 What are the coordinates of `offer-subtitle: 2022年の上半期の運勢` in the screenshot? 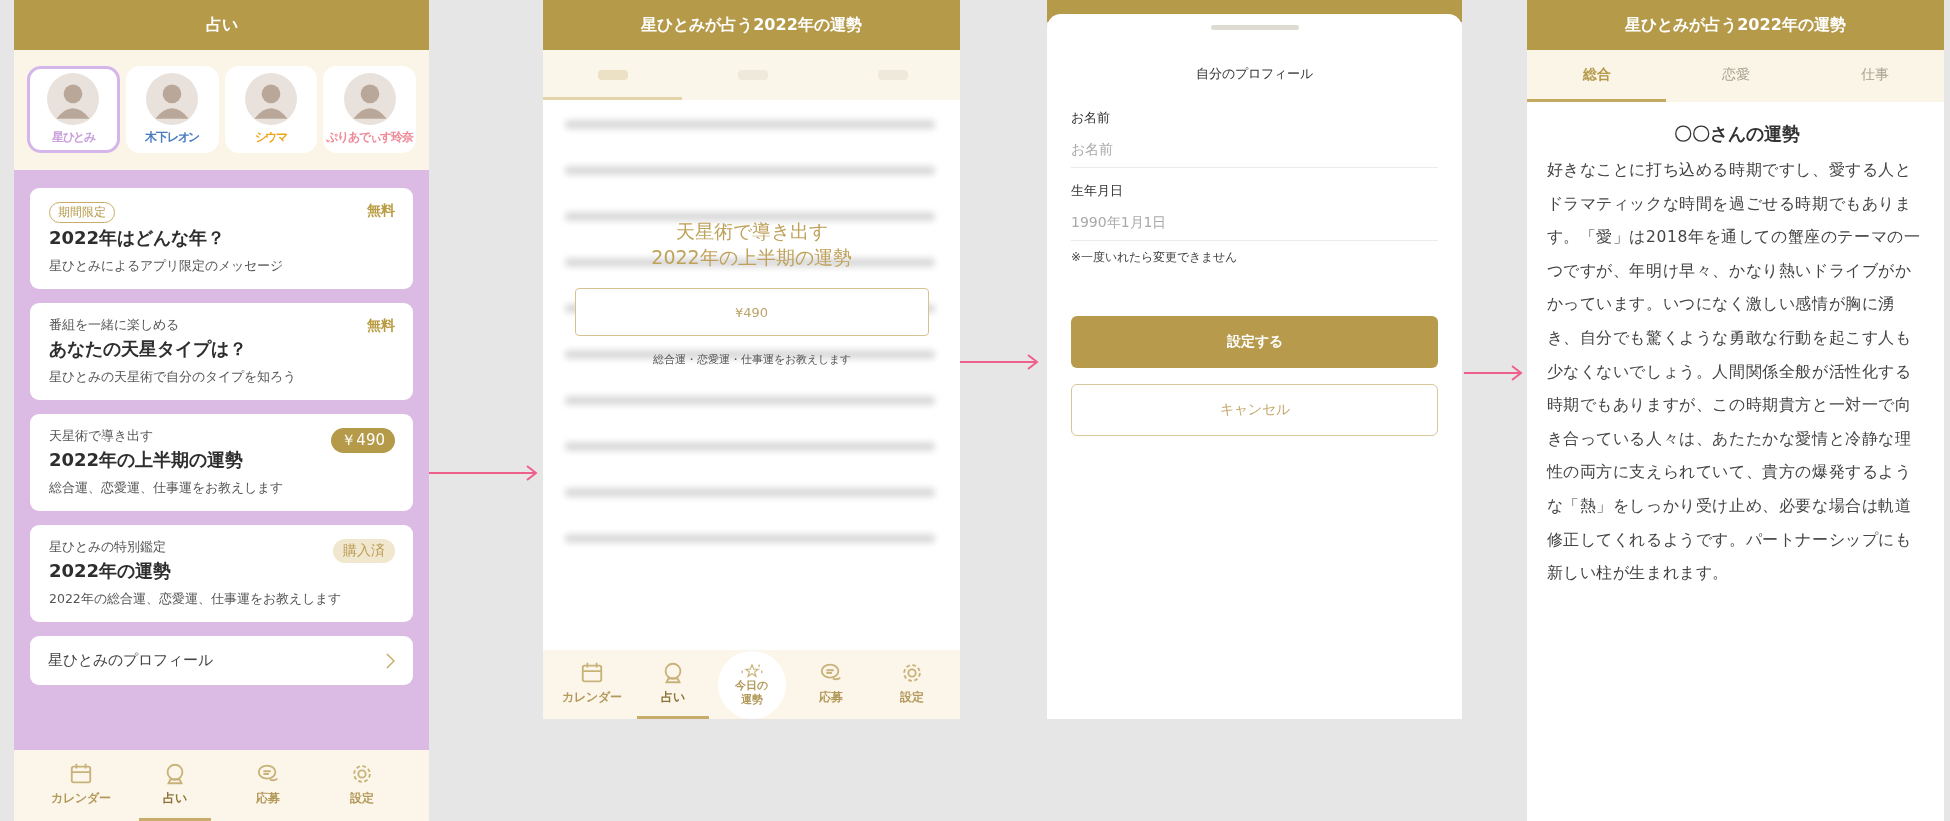 It's located at (751, 257).